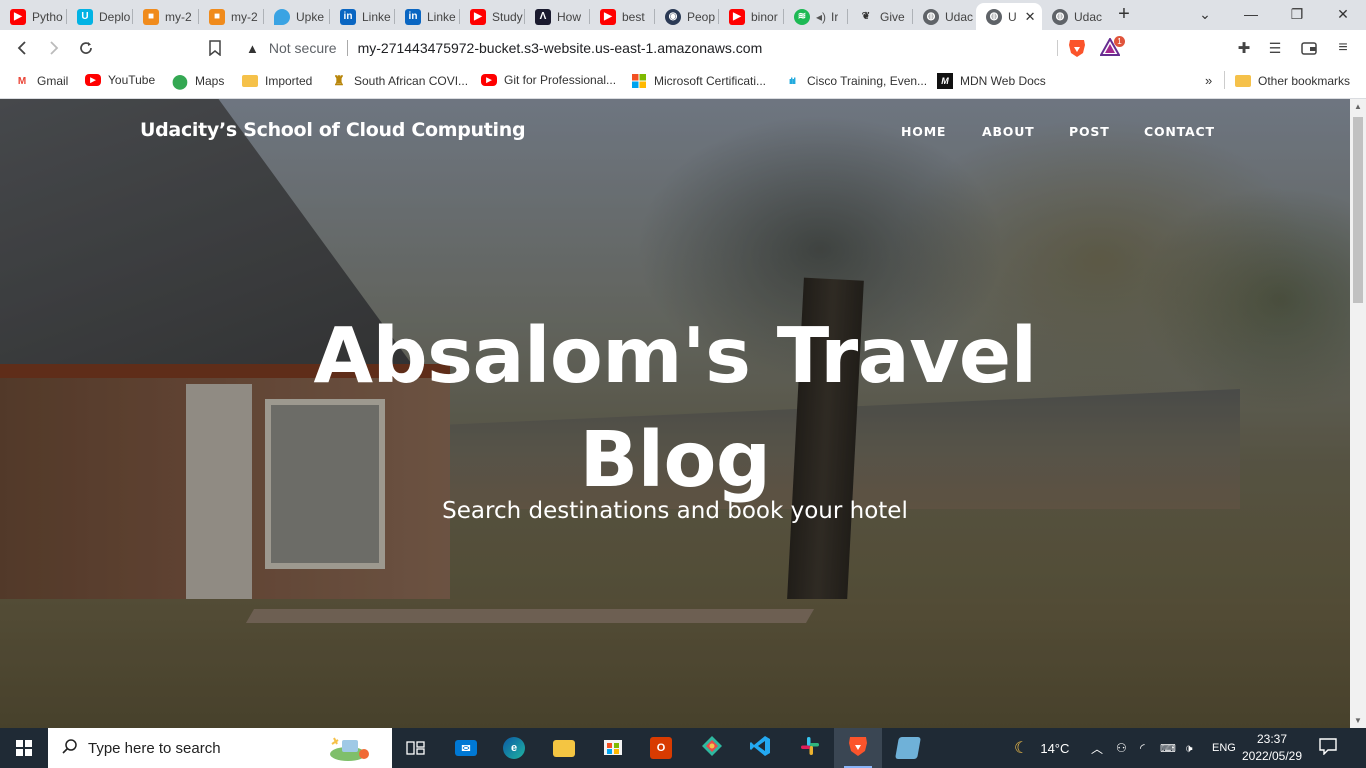  I want to click on microsoft-store-icon, so click(613, 748).